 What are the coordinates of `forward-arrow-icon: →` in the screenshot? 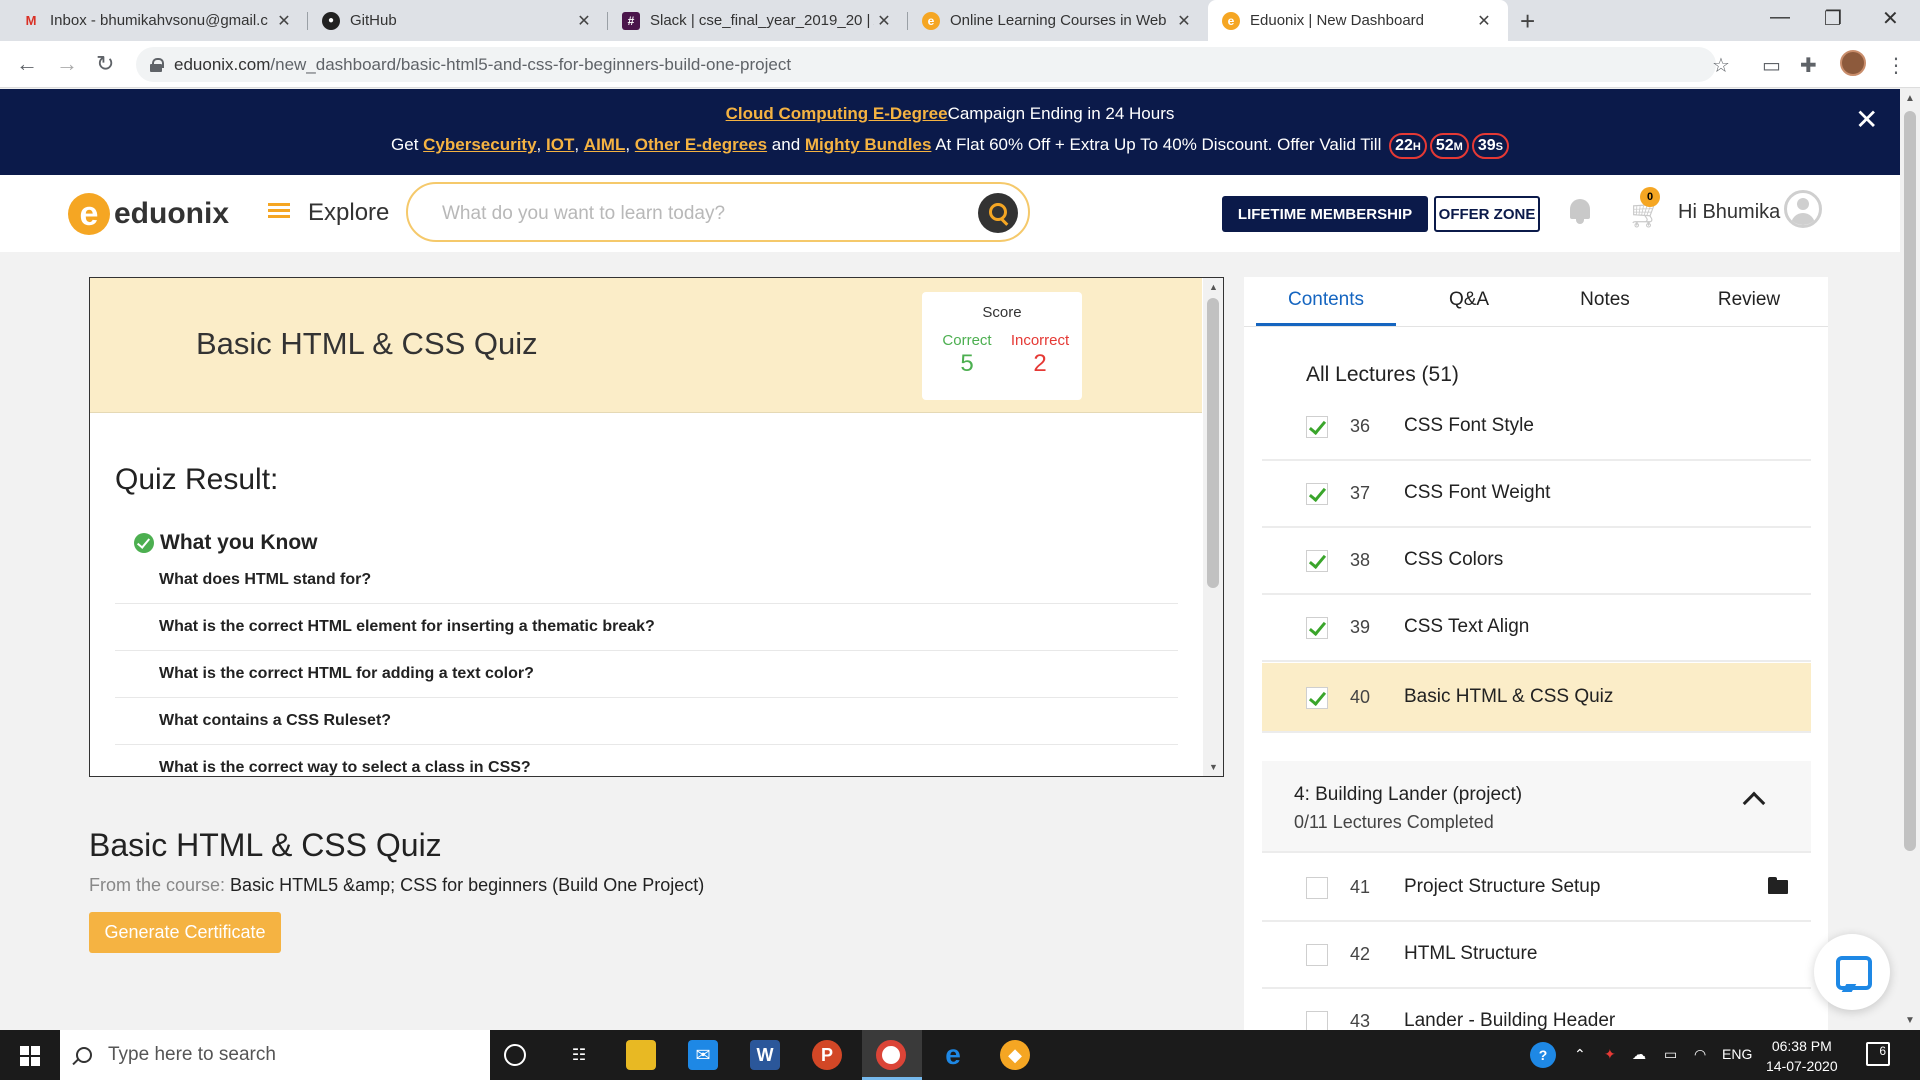 It's located at (67, 64).